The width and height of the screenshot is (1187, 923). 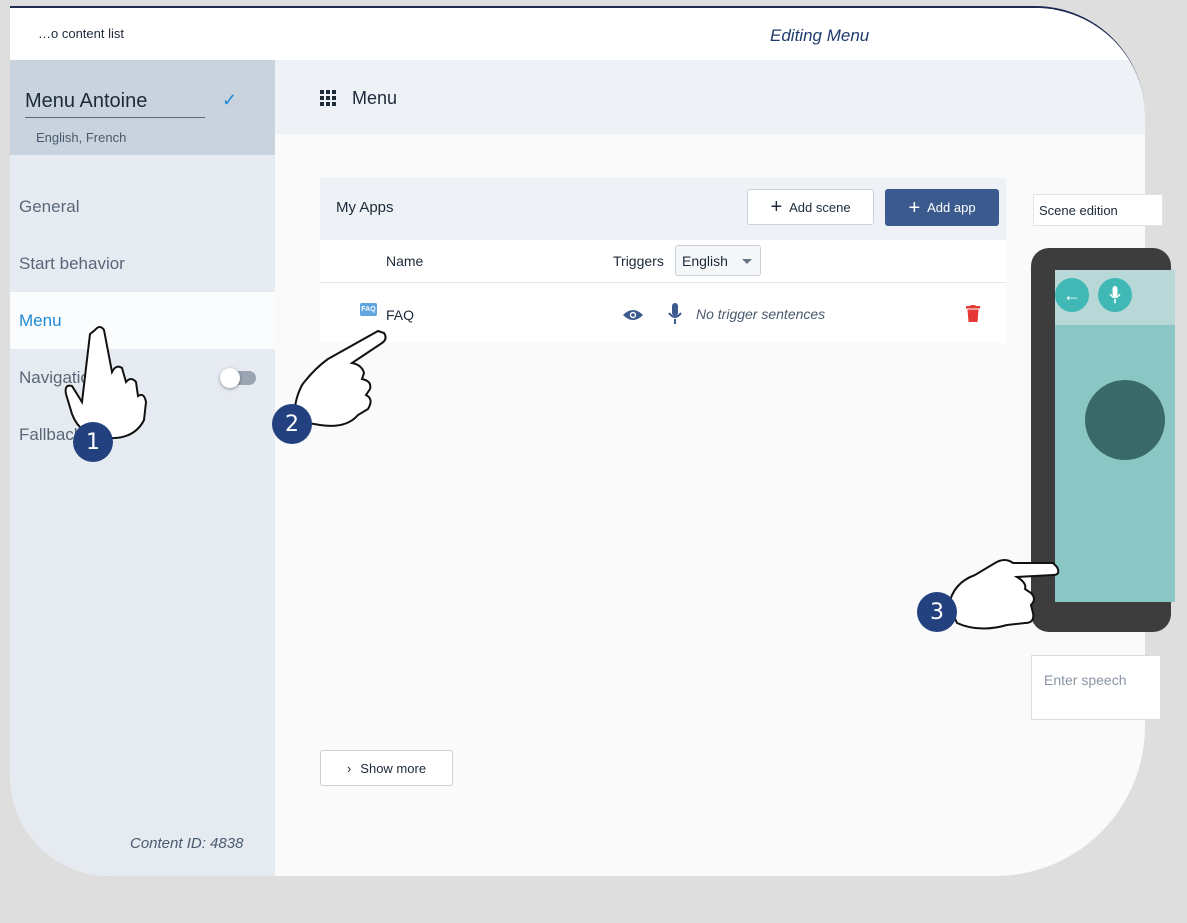 I want to click on trigger-sentences: No trigger sentences, so click(x=761, y=314).